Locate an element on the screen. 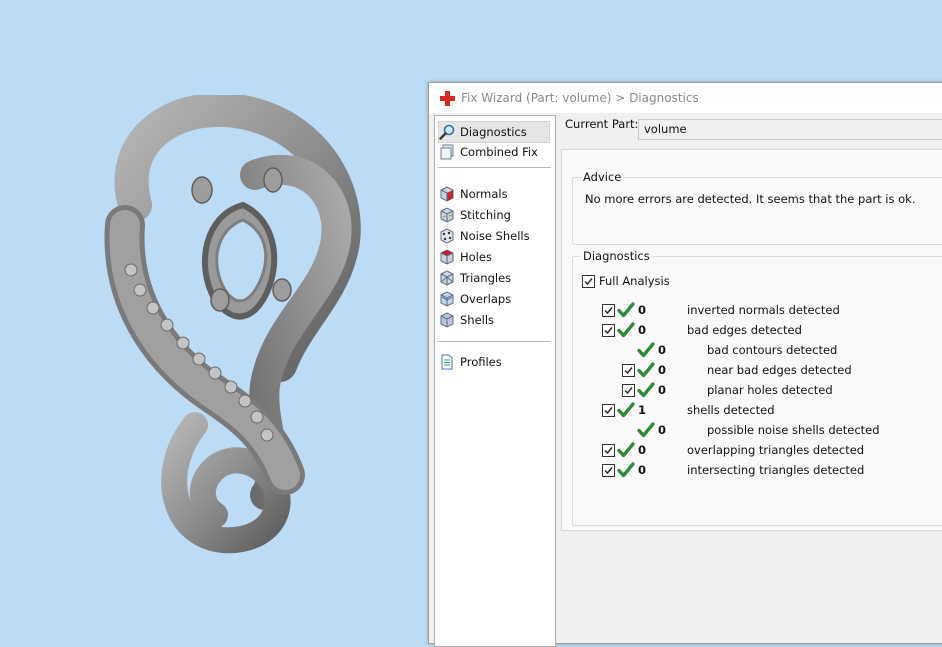 This screenshot has height=647, width=942. diagnostic-label: shells detected is located at coordinates (731, 410).